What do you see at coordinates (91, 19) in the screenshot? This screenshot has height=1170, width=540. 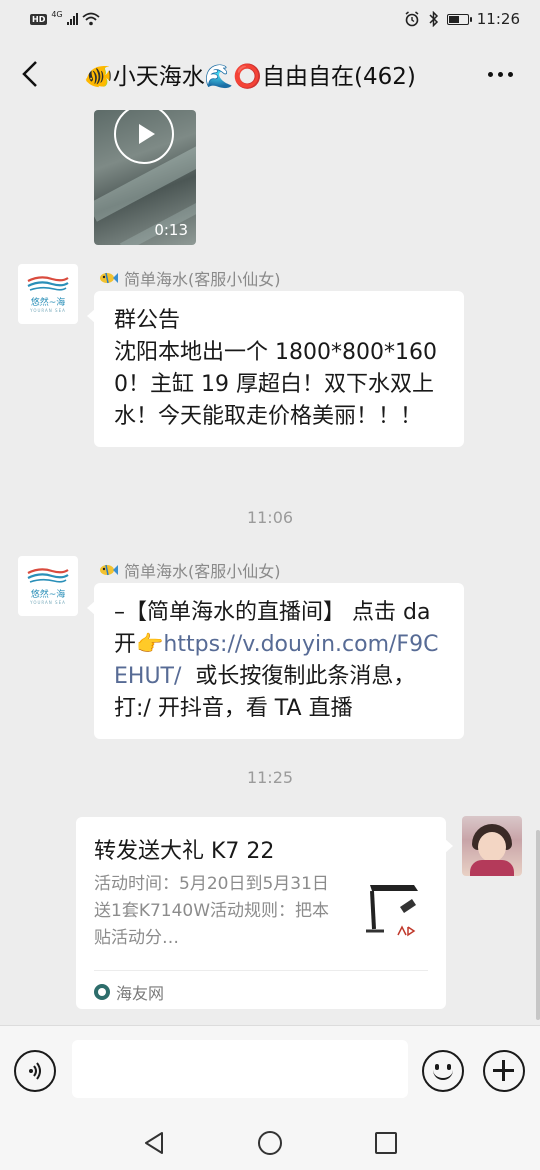 I see `wifi-icon` at bounding box center [91, 19].